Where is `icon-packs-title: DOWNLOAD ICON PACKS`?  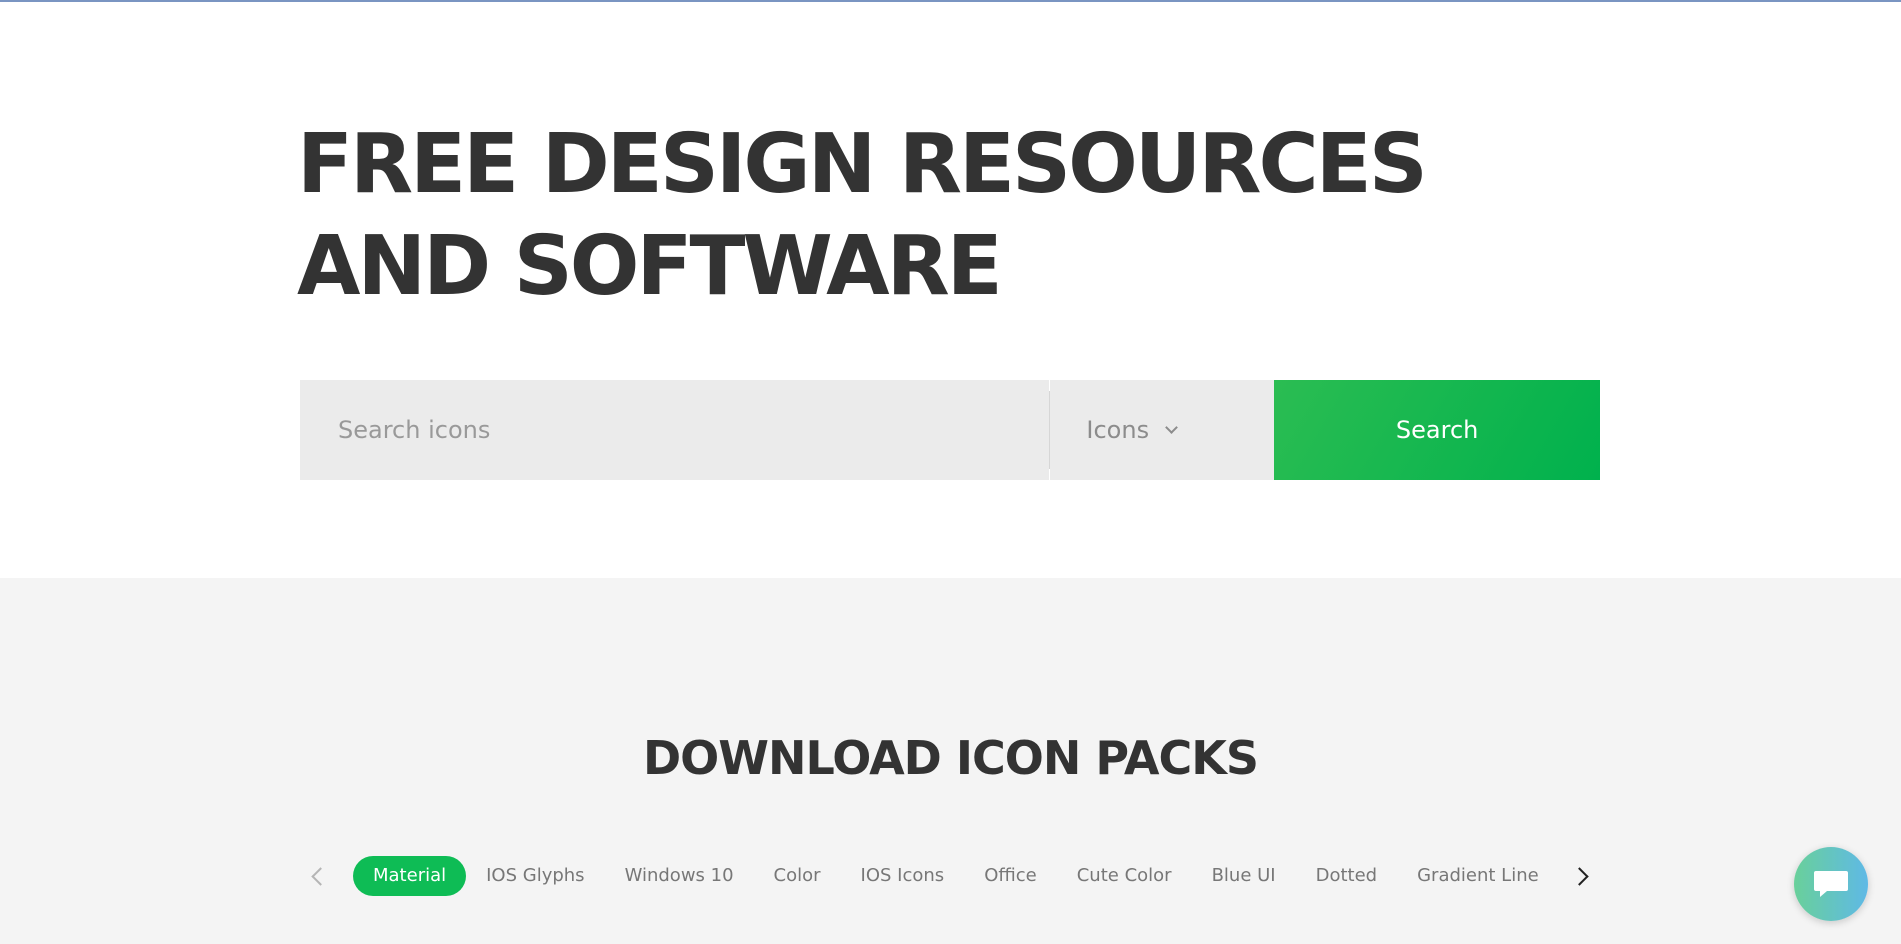 icon-packs-title: DOWNLOAD ICON PACKS is located at coordinates (951, 758).